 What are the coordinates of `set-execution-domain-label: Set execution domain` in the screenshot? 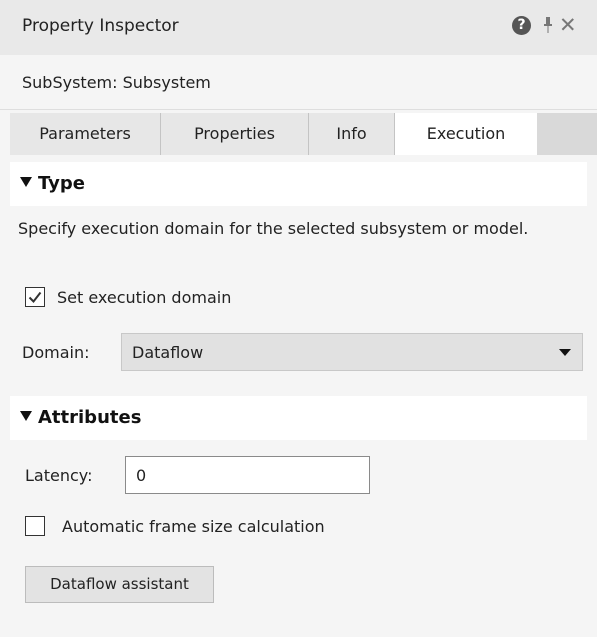 It's located at (144, 297).